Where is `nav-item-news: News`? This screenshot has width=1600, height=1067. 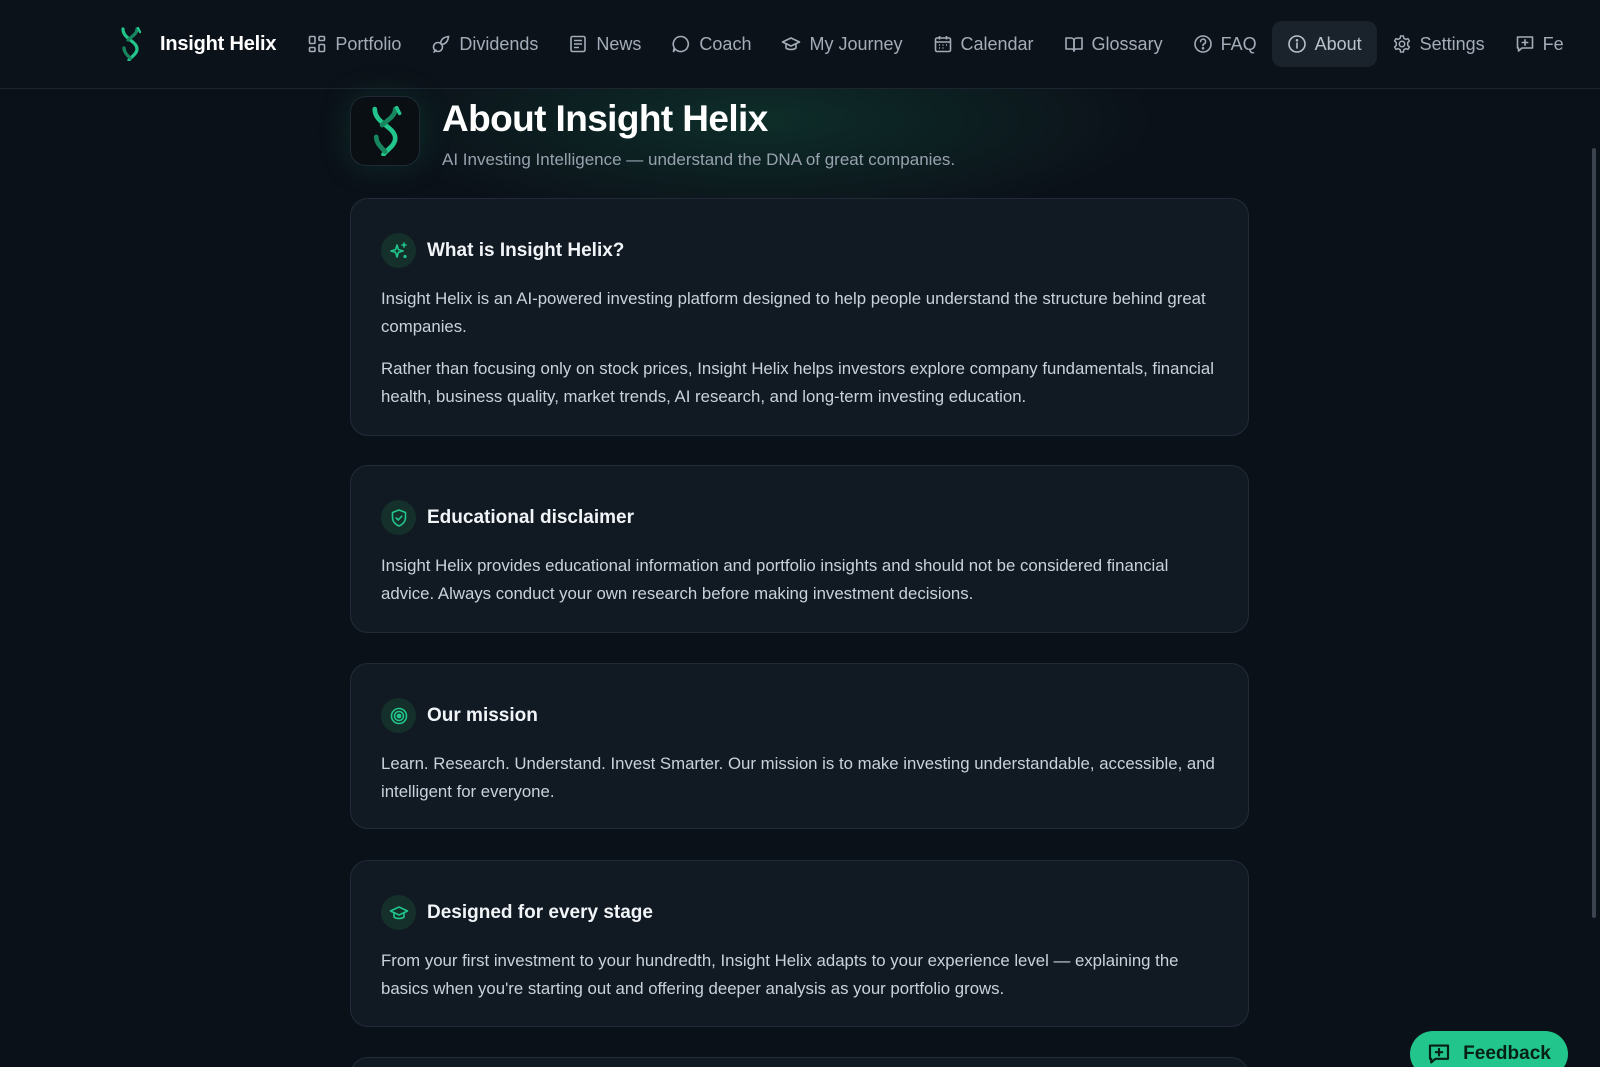
nav-item-news: News is located at coordinates (604, 44).